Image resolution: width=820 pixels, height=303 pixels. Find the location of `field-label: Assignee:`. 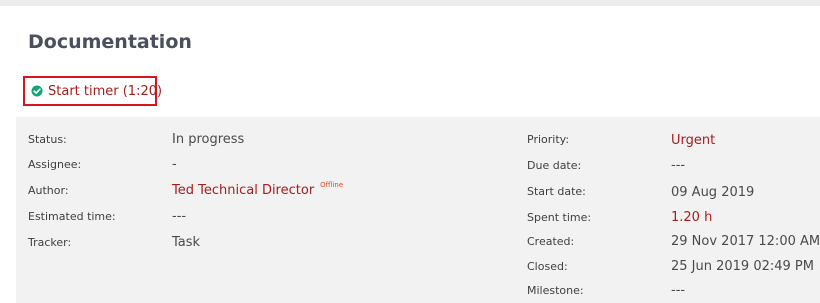

field-label: Assignee: is located at coordinates (55, 164).